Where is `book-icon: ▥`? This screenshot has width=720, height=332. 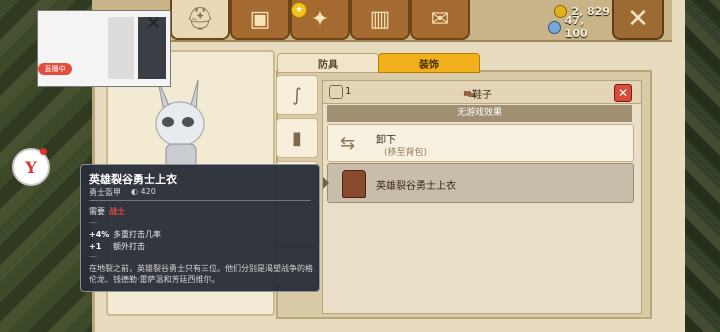 book-icon: ▥ is located at coordinates (380, 19).